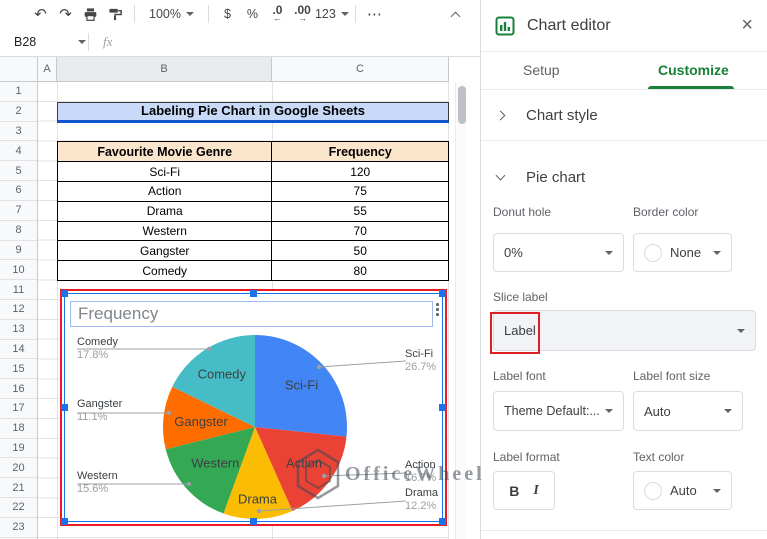 The width and height of the screenshot is (767, 539). Describe the element at coordinates (19, 69) in the screenshot. I see `select-all-corner` at that location.